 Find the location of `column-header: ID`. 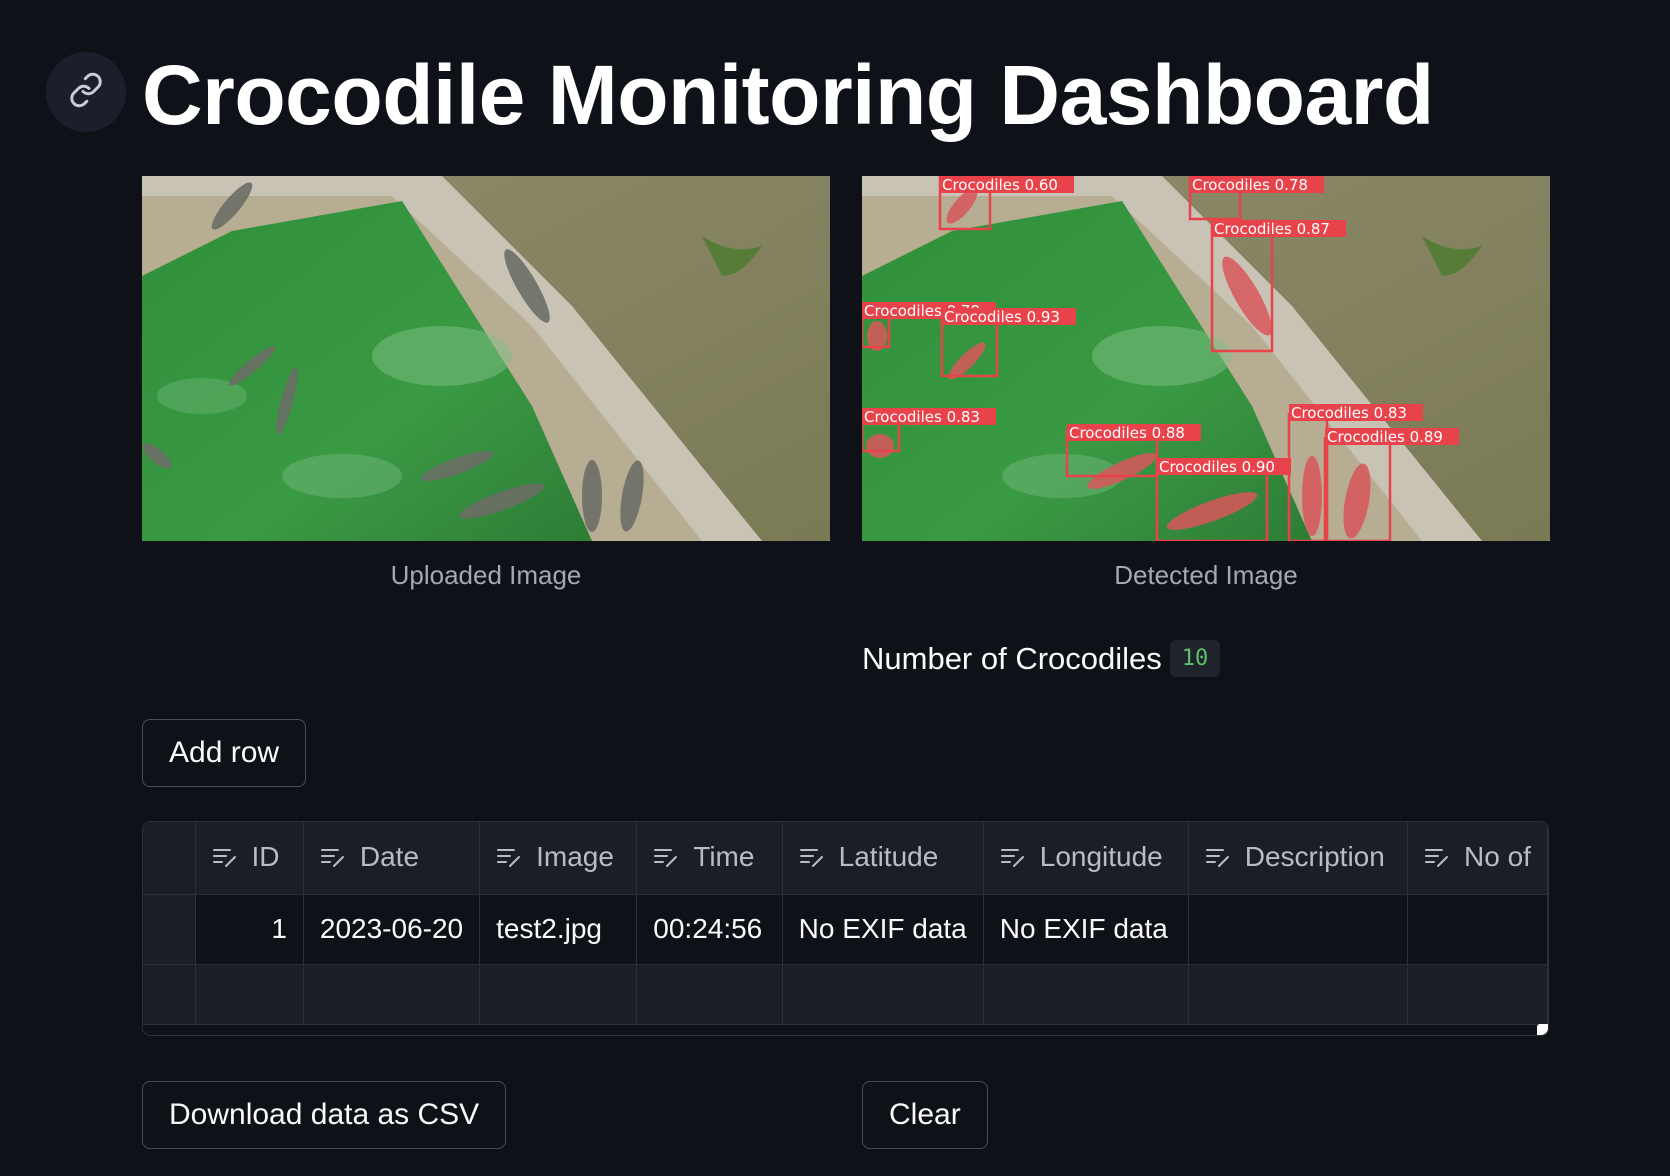

column-header: ID is located at coordinates (249, 858).